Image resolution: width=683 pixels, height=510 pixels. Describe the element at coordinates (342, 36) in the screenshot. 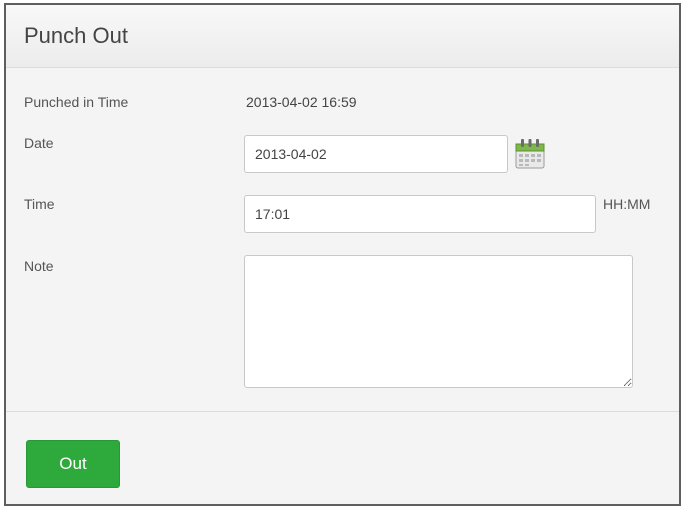

I see `panel-header: Punch Out` at that location.